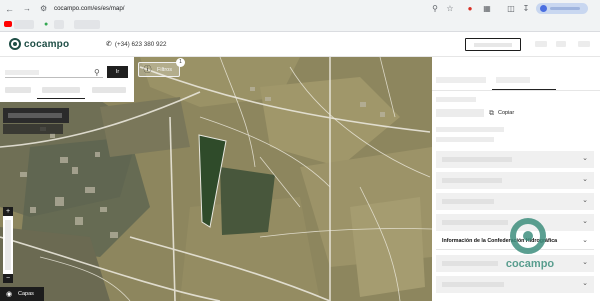 The width and height of the screenshot is (600, 301). What do you see at coordinates (8, 278) in the screenshot?
I see `zoom-out-button: −` at bounding box center [8, 278].